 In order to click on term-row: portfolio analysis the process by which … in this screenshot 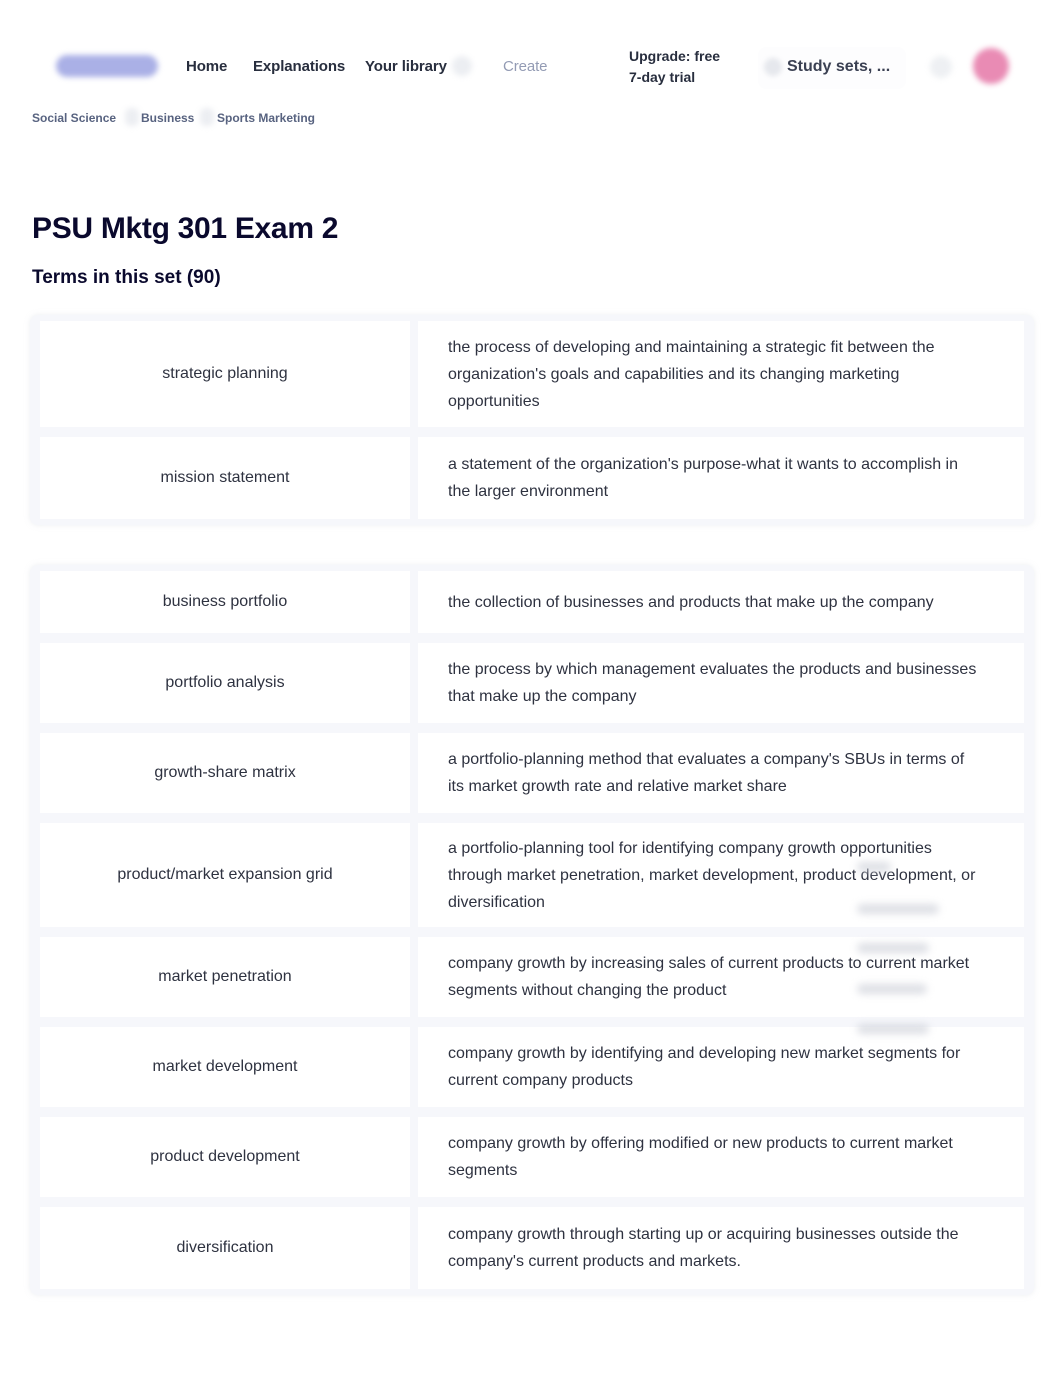, I will do `click(532, 683)`.